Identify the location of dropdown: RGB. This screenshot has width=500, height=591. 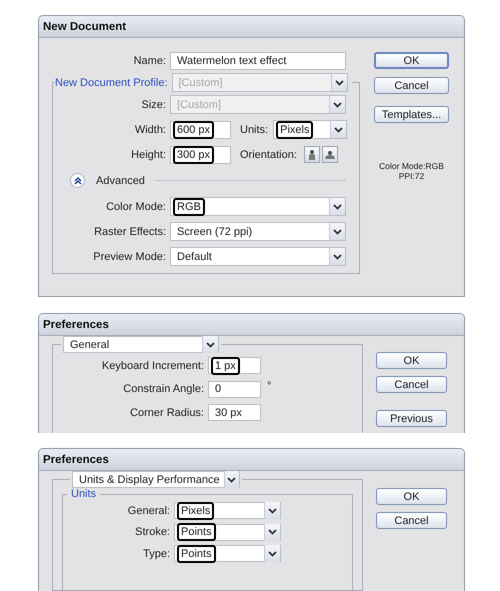
(258, 206).